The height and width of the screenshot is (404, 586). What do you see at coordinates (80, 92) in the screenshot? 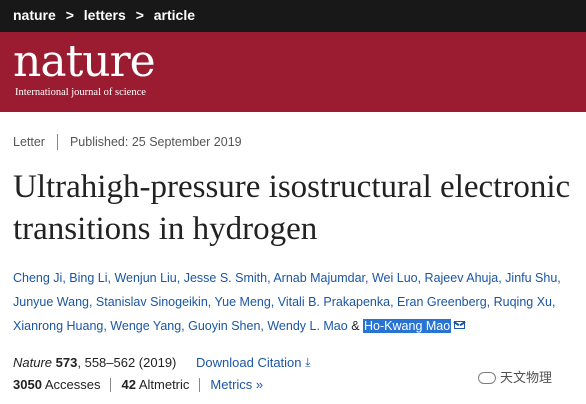
I see `journal-tagline: International journal of science` at bounding box center [80, 92].